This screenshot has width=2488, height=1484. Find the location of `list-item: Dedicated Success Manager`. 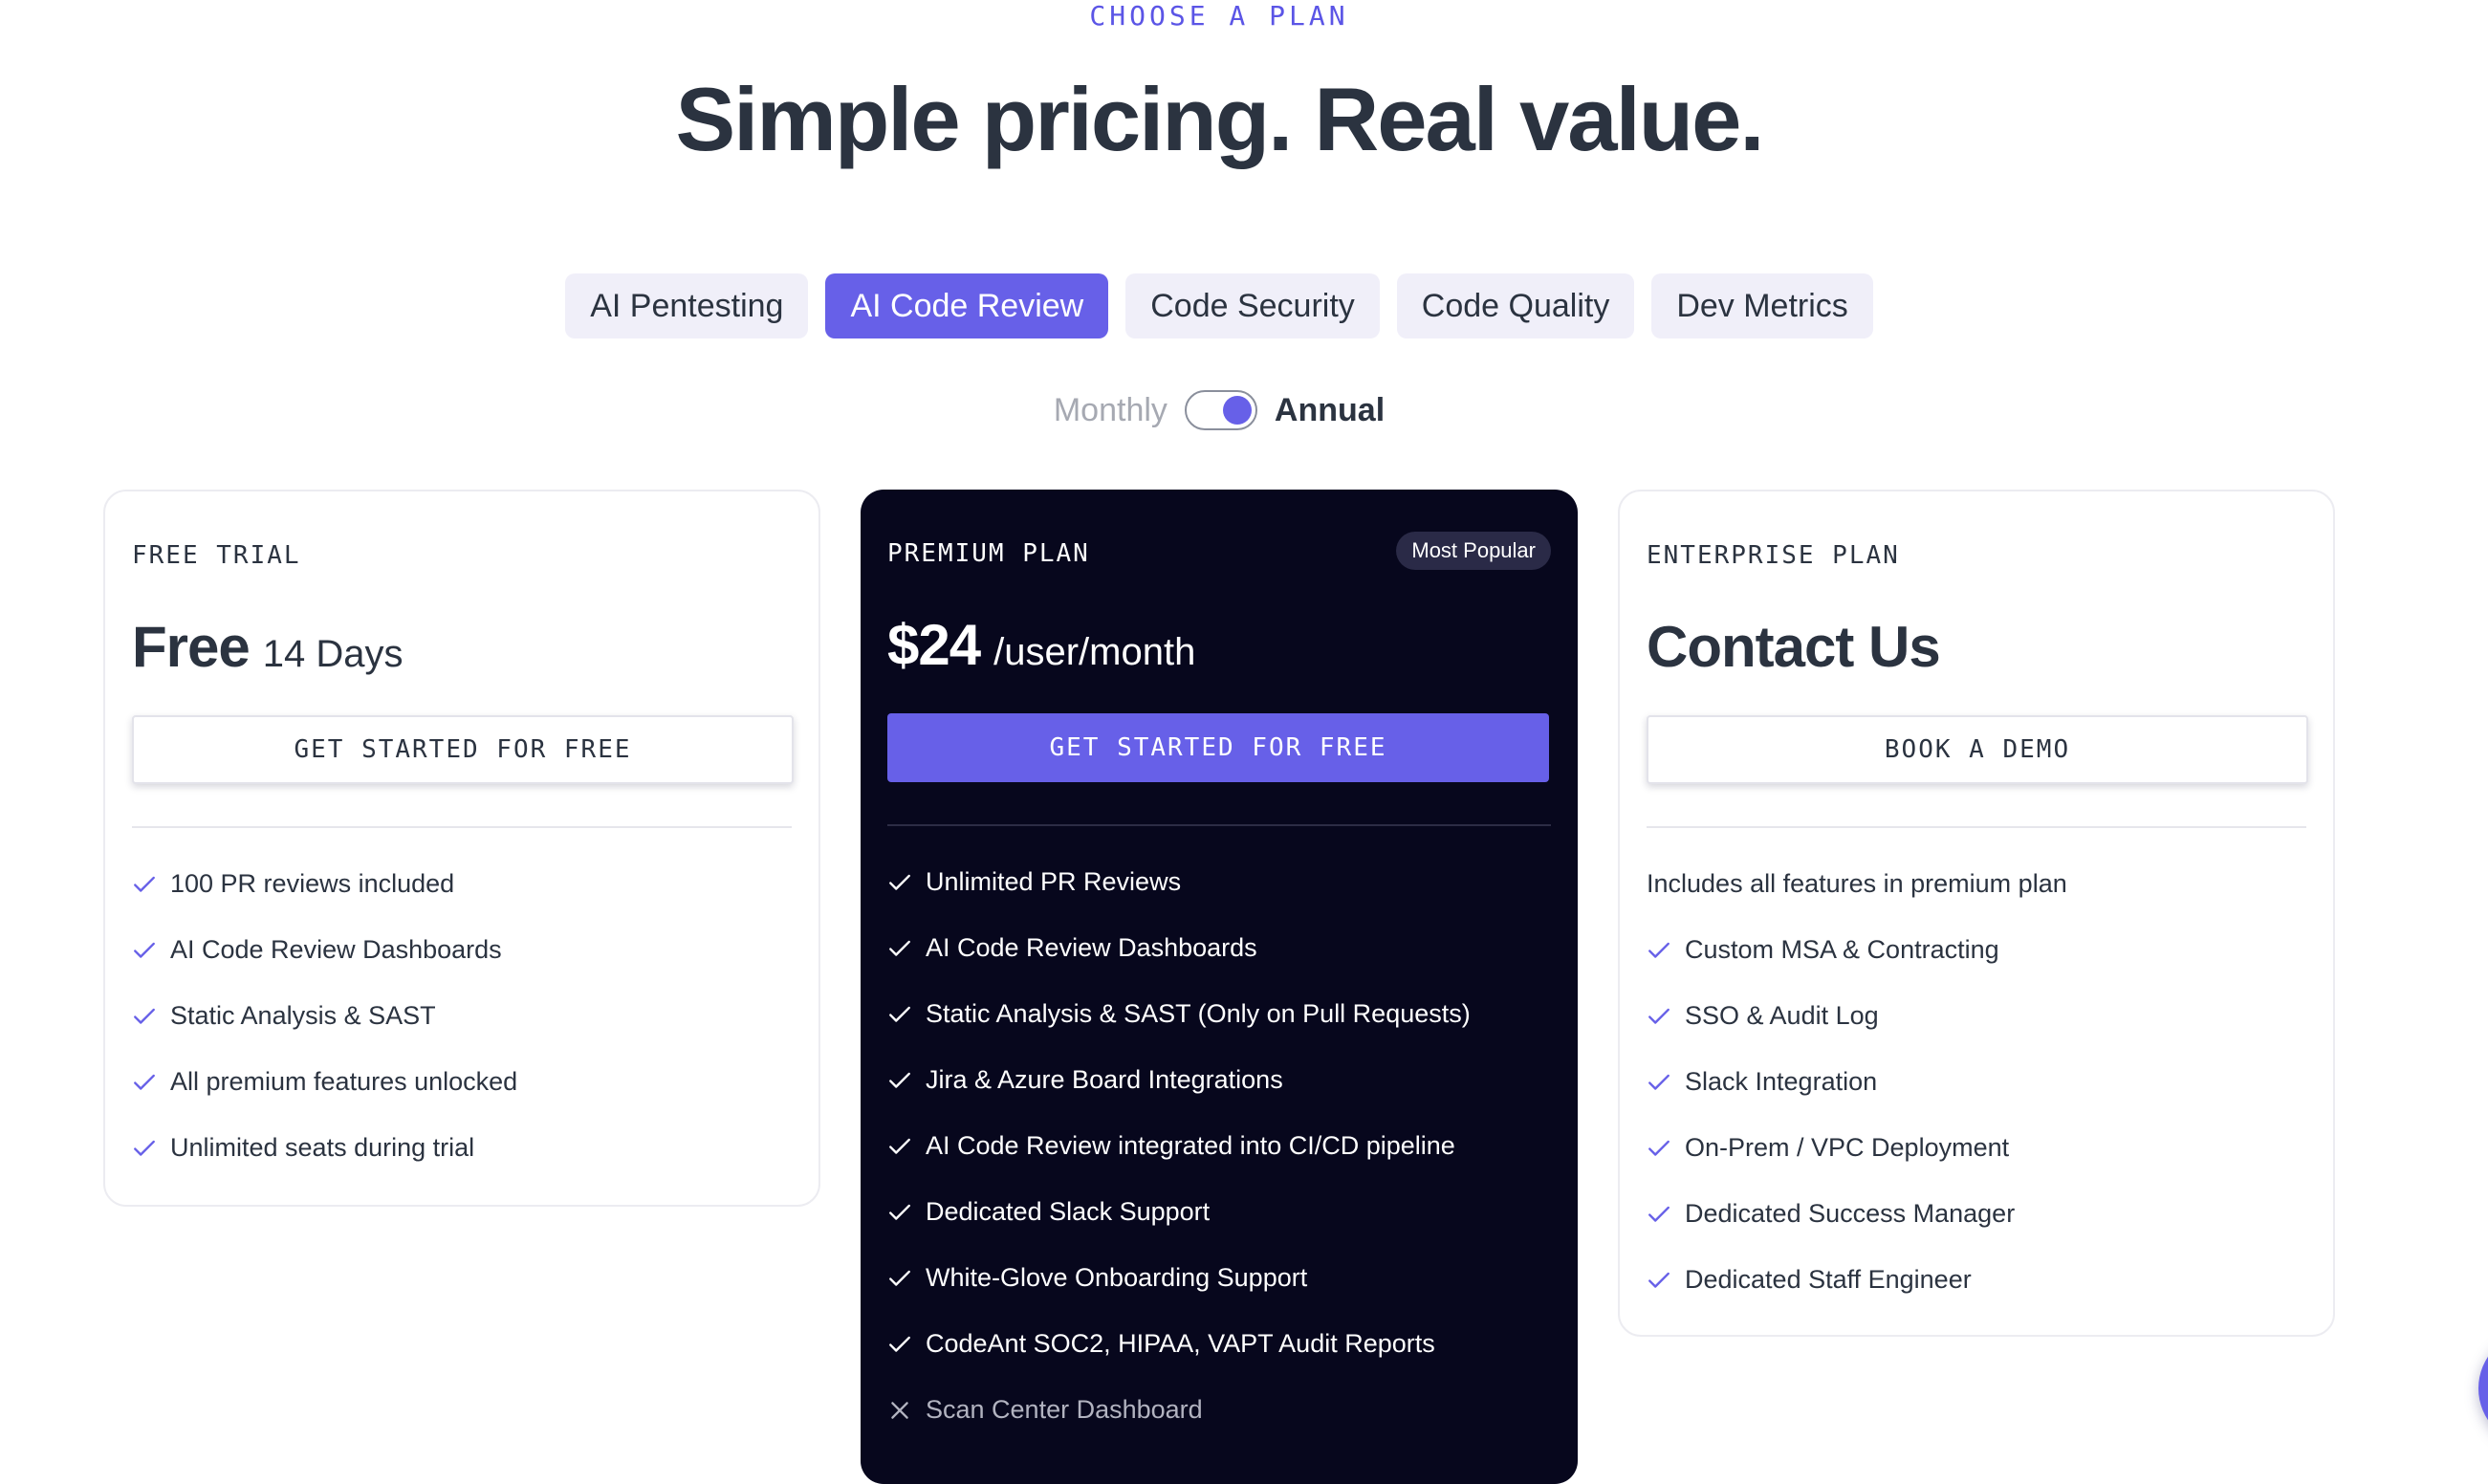

list-item: Dedicated Success Manager is located at coordinates (1976, 1214).